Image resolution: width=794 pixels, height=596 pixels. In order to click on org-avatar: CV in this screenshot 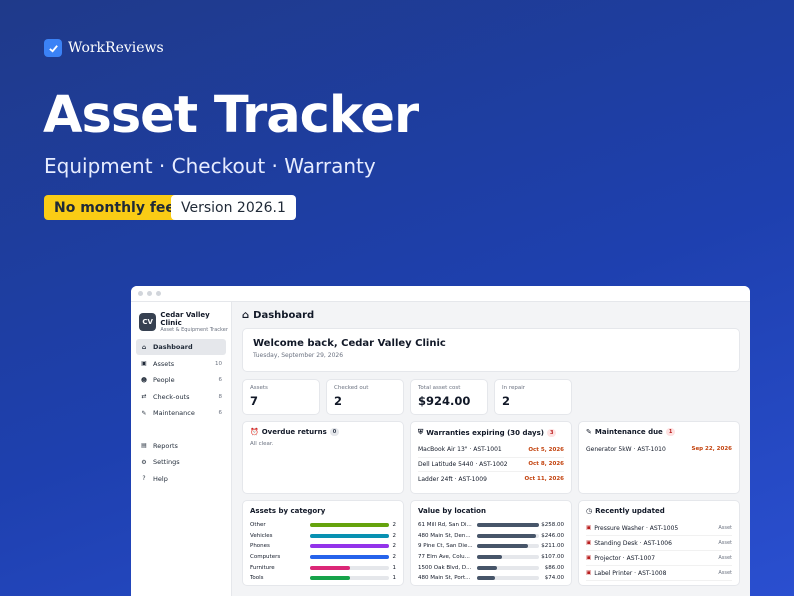, I will do `click(148, 322)`.